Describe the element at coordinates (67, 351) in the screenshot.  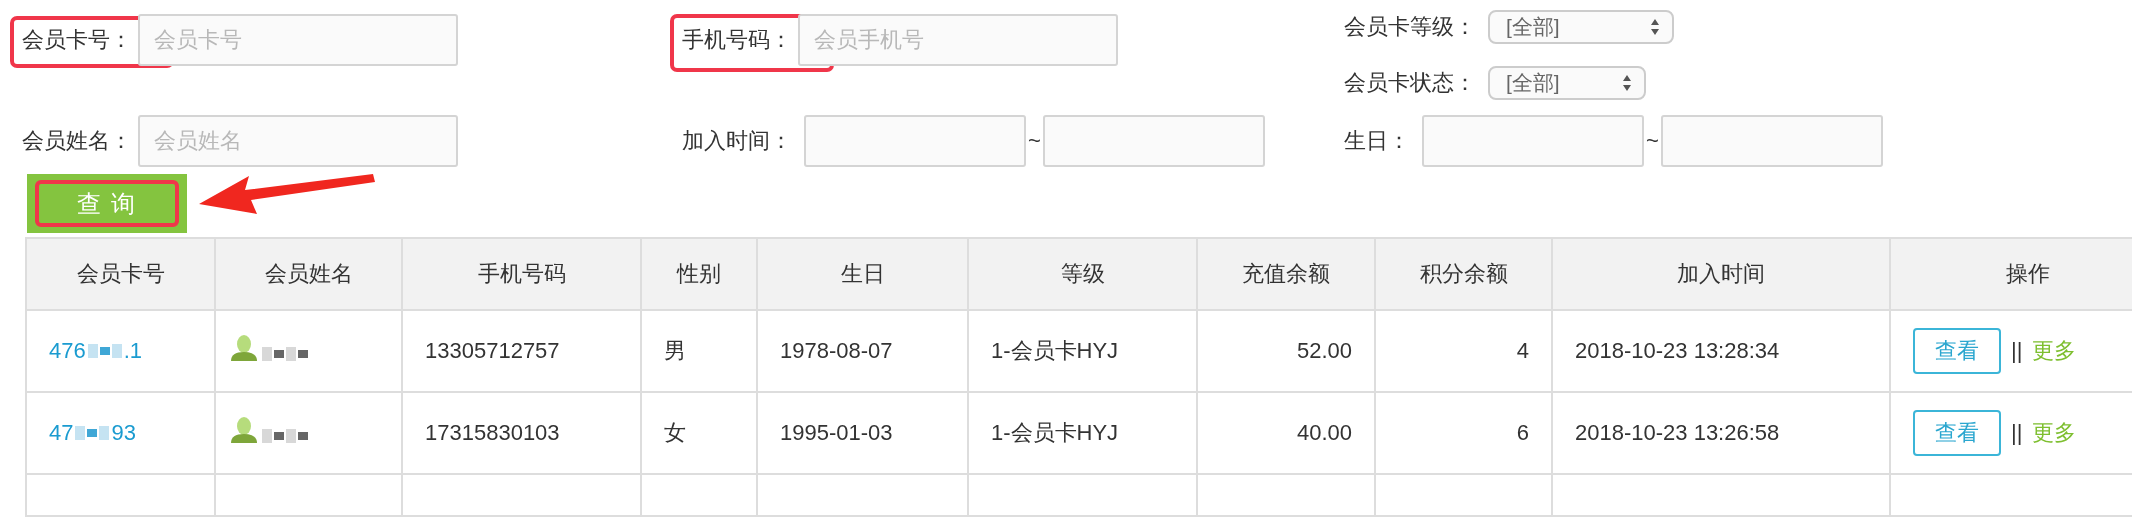
I see `card-link: 476` at that location.